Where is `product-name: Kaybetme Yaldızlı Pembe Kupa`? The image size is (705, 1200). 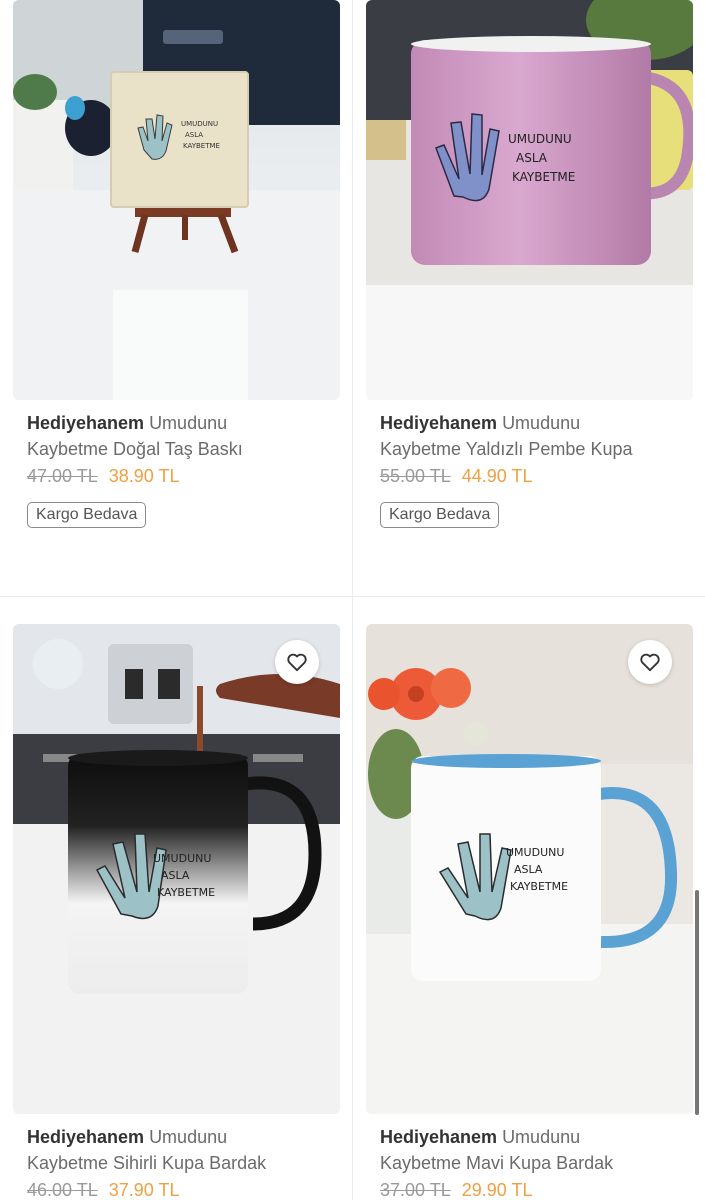
product-name: Kaybetme Yaldızlı Pembe Kupa is located at coordinates (506, 449).